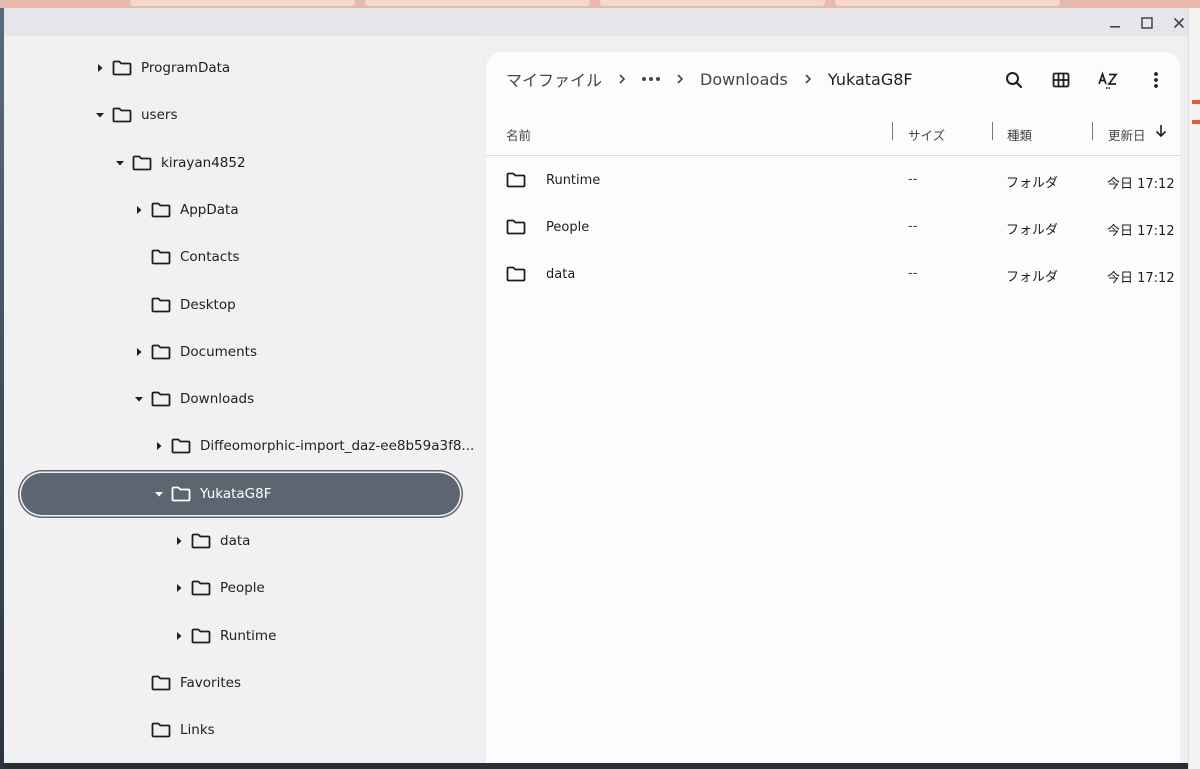 This screenshot has height=769, width=1200. I want to click on tree-item-label: Desktop, so click(208, 304).